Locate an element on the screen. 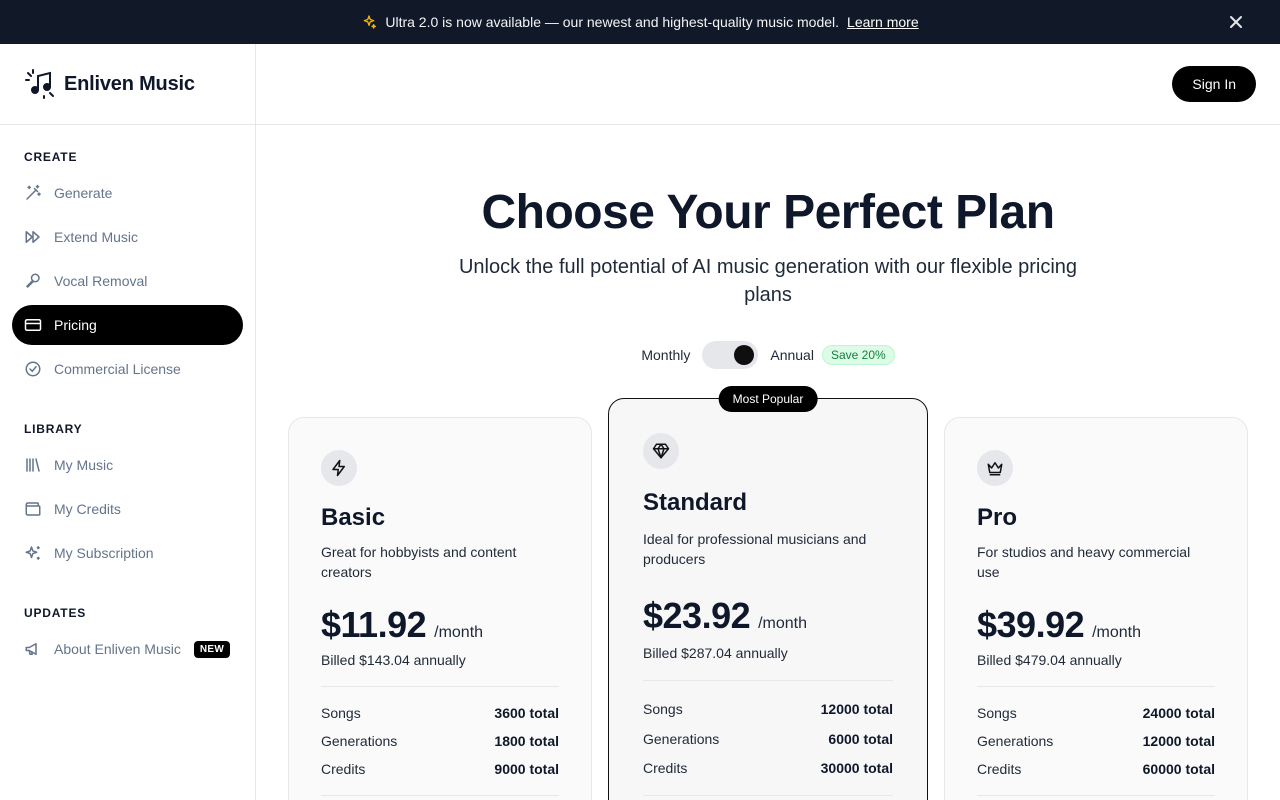 Image resolution: width=1280 pixels, height=800 pixels. price-period: /month is located at coordinates (1117, 632).